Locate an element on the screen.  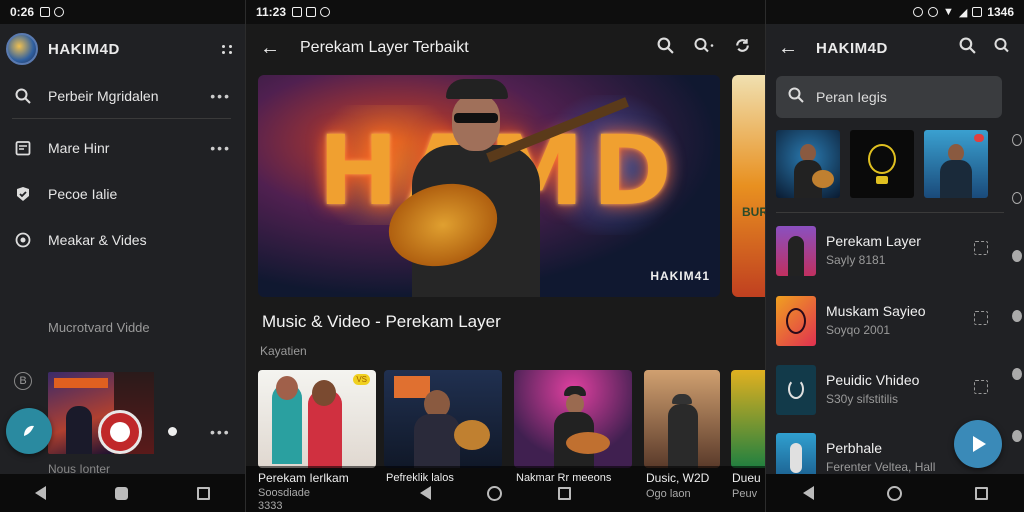
peek-label: BUR is located at coordinates (753, 212).